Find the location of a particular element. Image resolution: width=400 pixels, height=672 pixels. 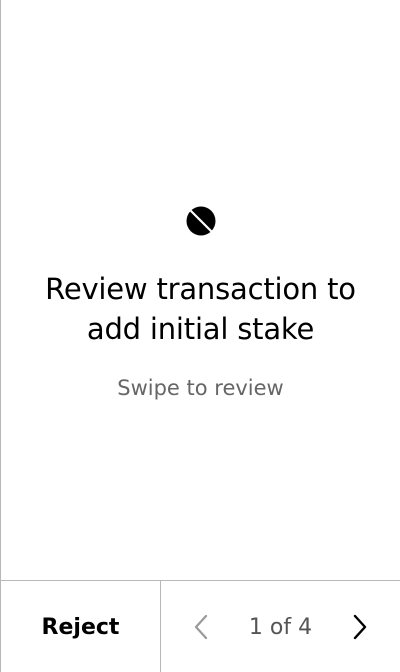

footer-bar: Reject 1 of 4 is located at coordinates (200, 626).